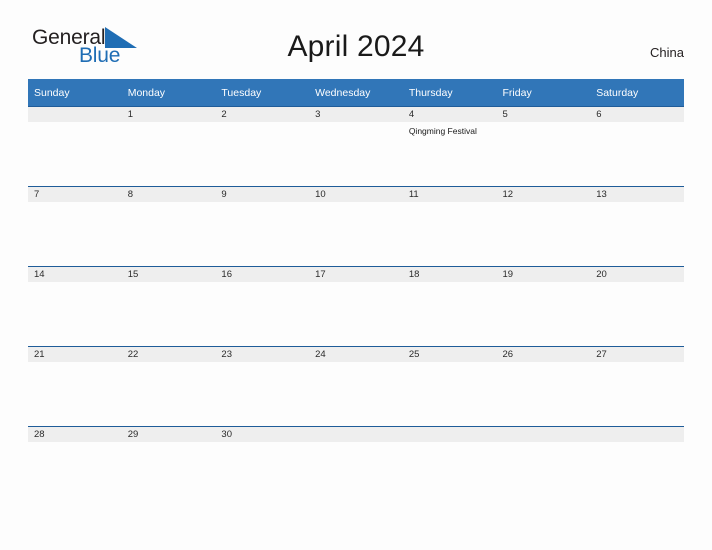 The width and height of the screenshot is (712, 550). What do you see at coordinates (543, 306) in the screenshot?
I see `calendar-day-cell: 19` at bounding box center [543, 306].